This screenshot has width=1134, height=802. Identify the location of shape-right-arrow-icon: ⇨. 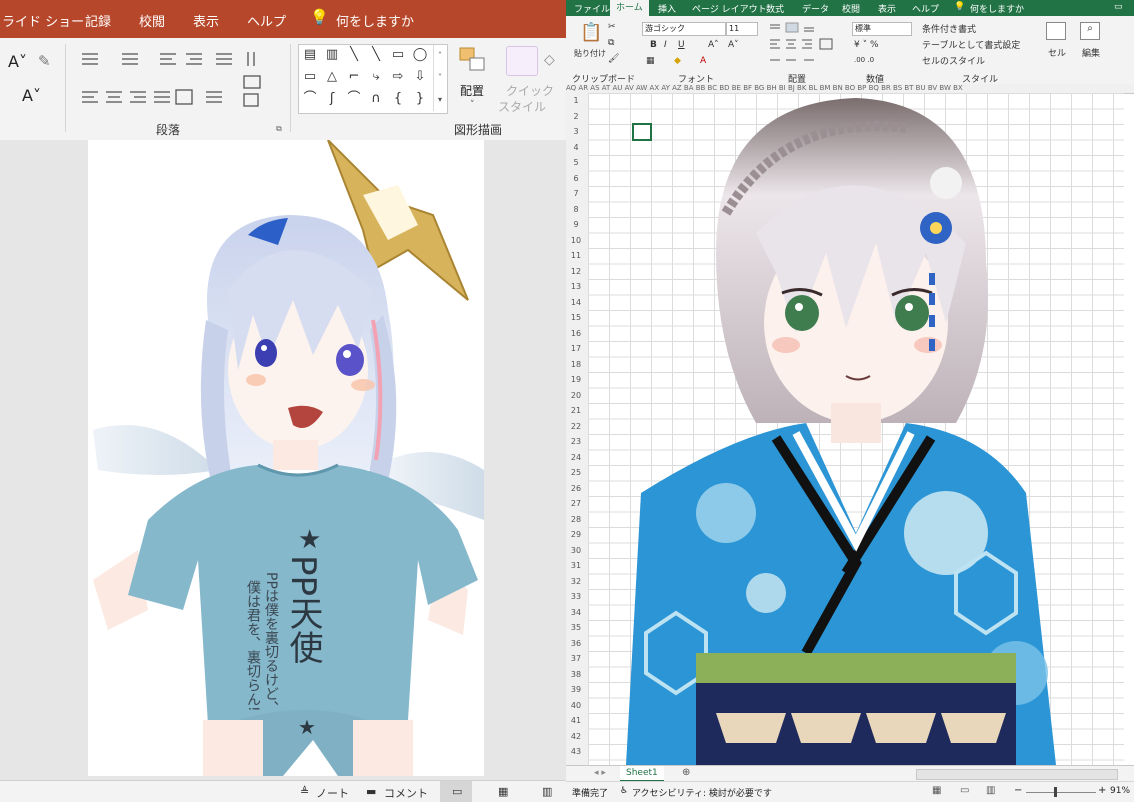
(398, 77).